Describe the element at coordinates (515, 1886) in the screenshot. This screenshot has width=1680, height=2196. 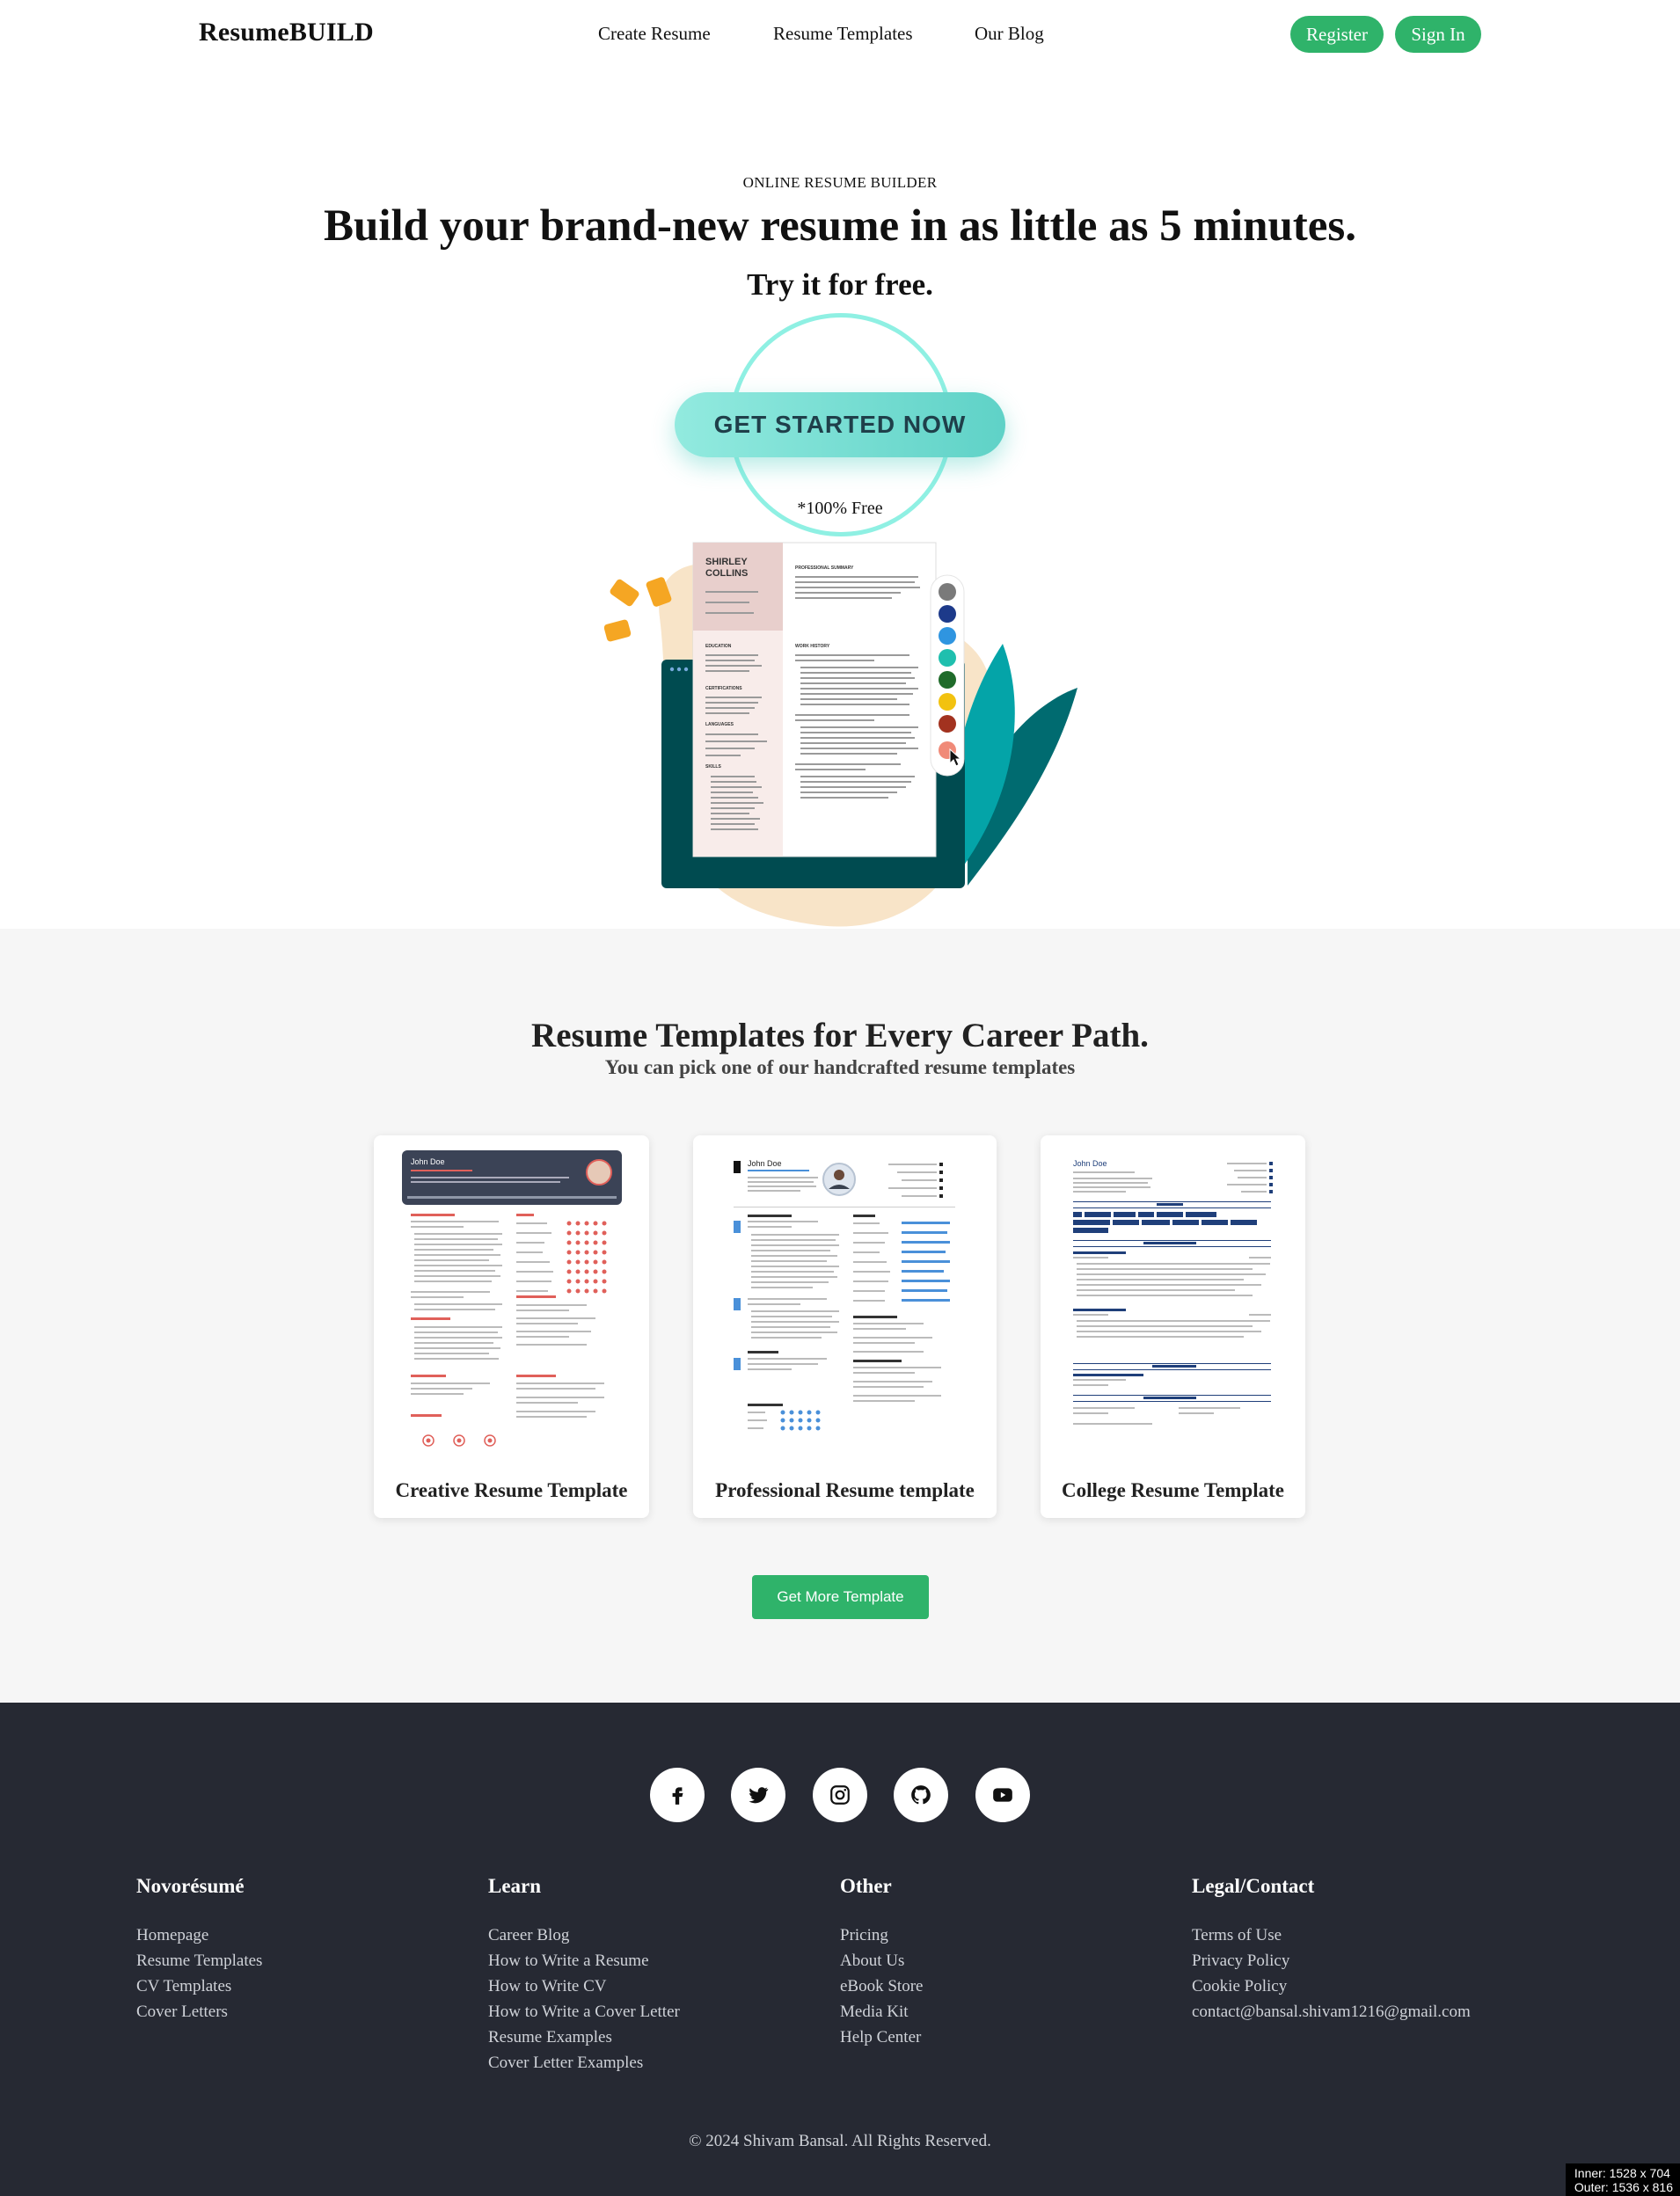
I see `footer-column-title: Learn` at that location.